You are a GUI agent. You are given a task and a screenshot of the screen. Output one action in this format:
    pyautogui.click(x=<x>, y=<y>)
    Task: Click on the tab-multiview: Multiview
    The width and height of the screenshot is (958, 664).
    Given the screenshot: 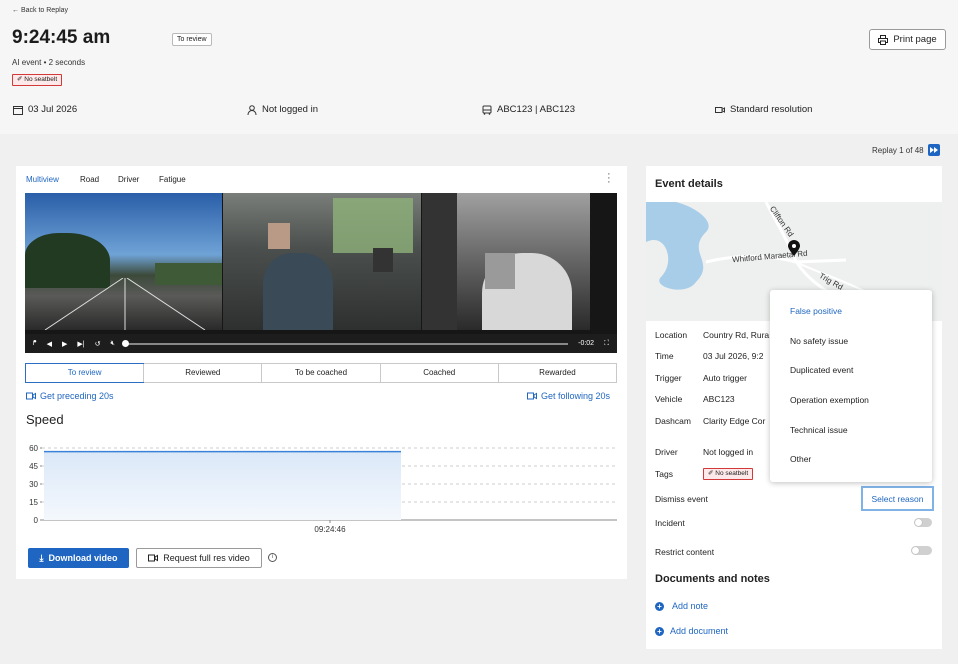 What is the action you would take?
    pyautogui.click(x=42, y=179)
    